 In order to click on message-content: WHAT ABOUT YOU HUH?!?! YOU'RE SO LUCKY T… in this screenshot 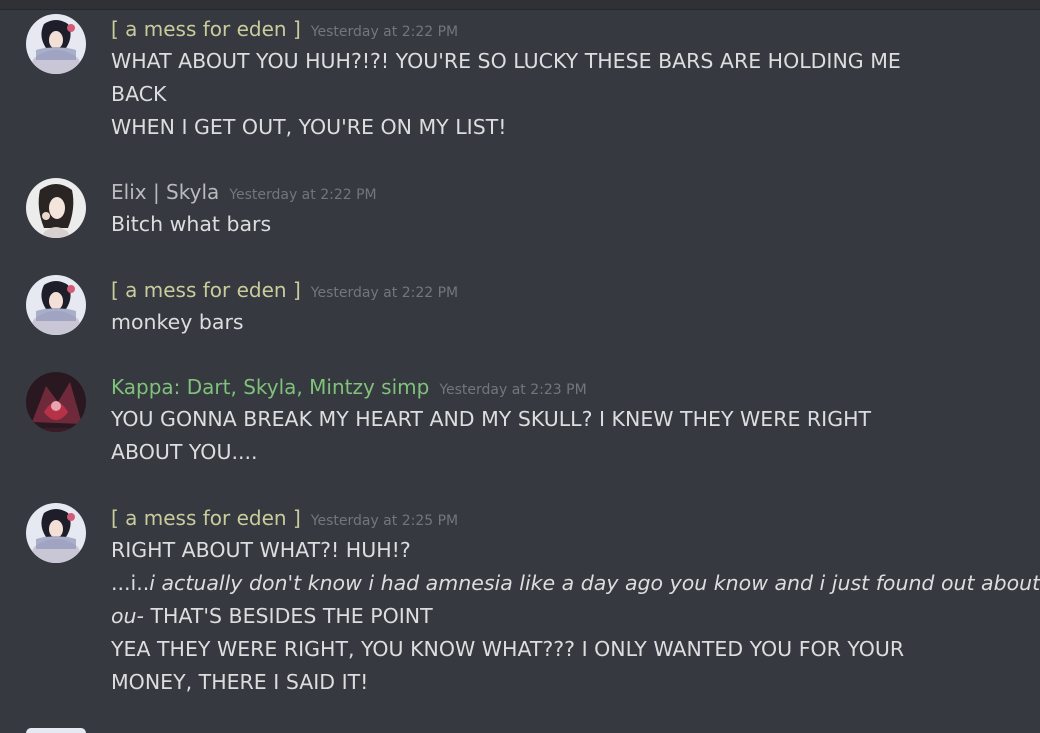, I will do `click(561, 94)`.